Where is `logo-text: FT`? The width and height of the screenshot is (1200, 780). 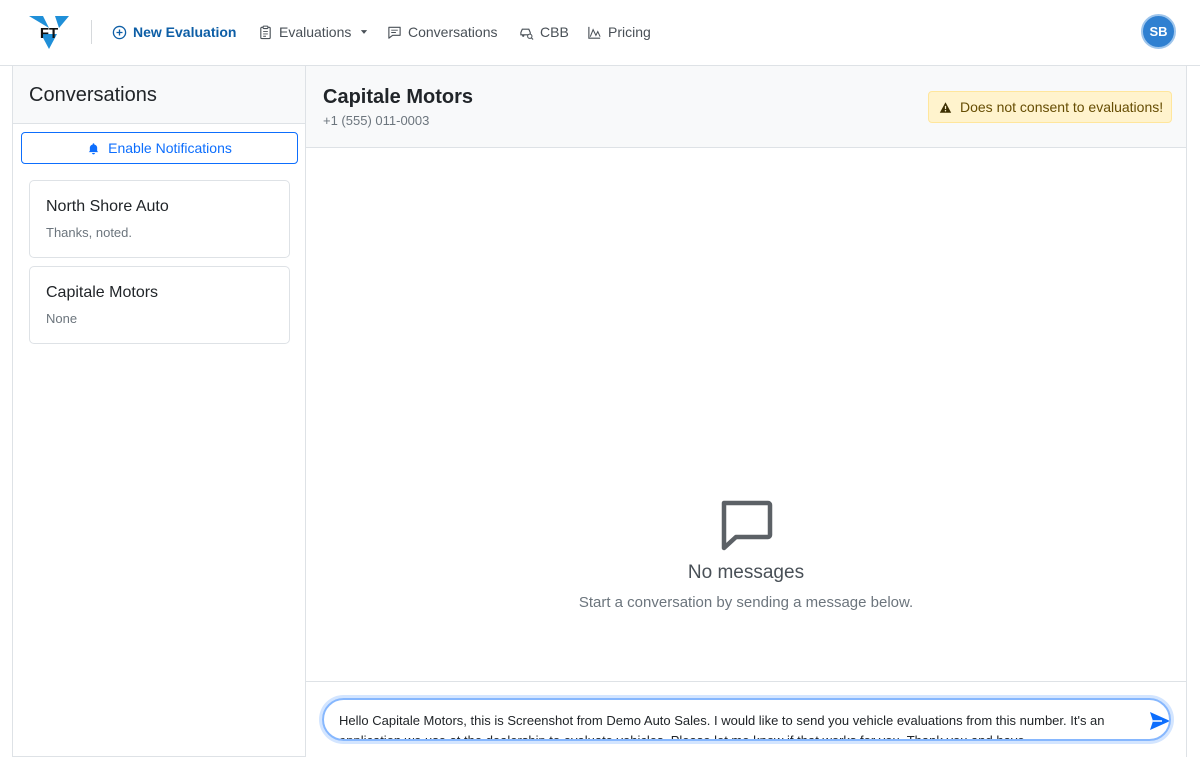
logo-text: FT is located at coordinates (49, 33).